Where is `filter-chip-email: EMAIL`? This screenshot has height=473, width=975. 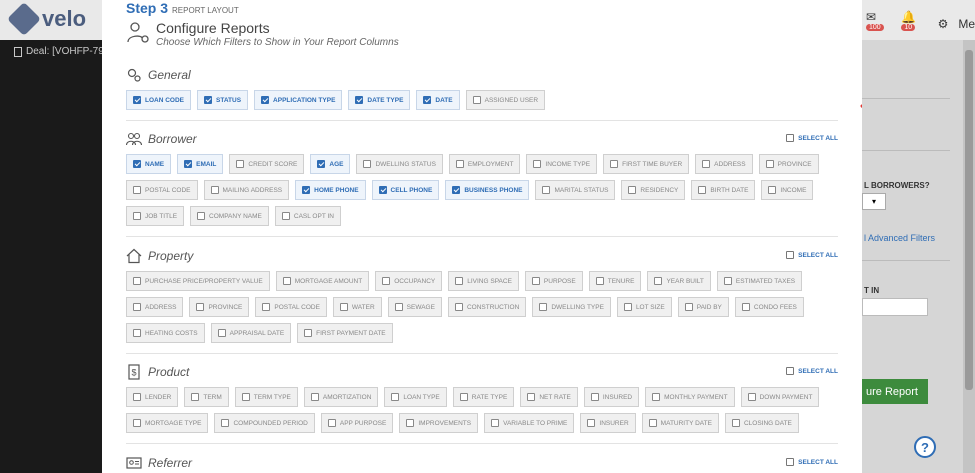
filter-chip-email: EMAIL is located at coordinates (200, 164).